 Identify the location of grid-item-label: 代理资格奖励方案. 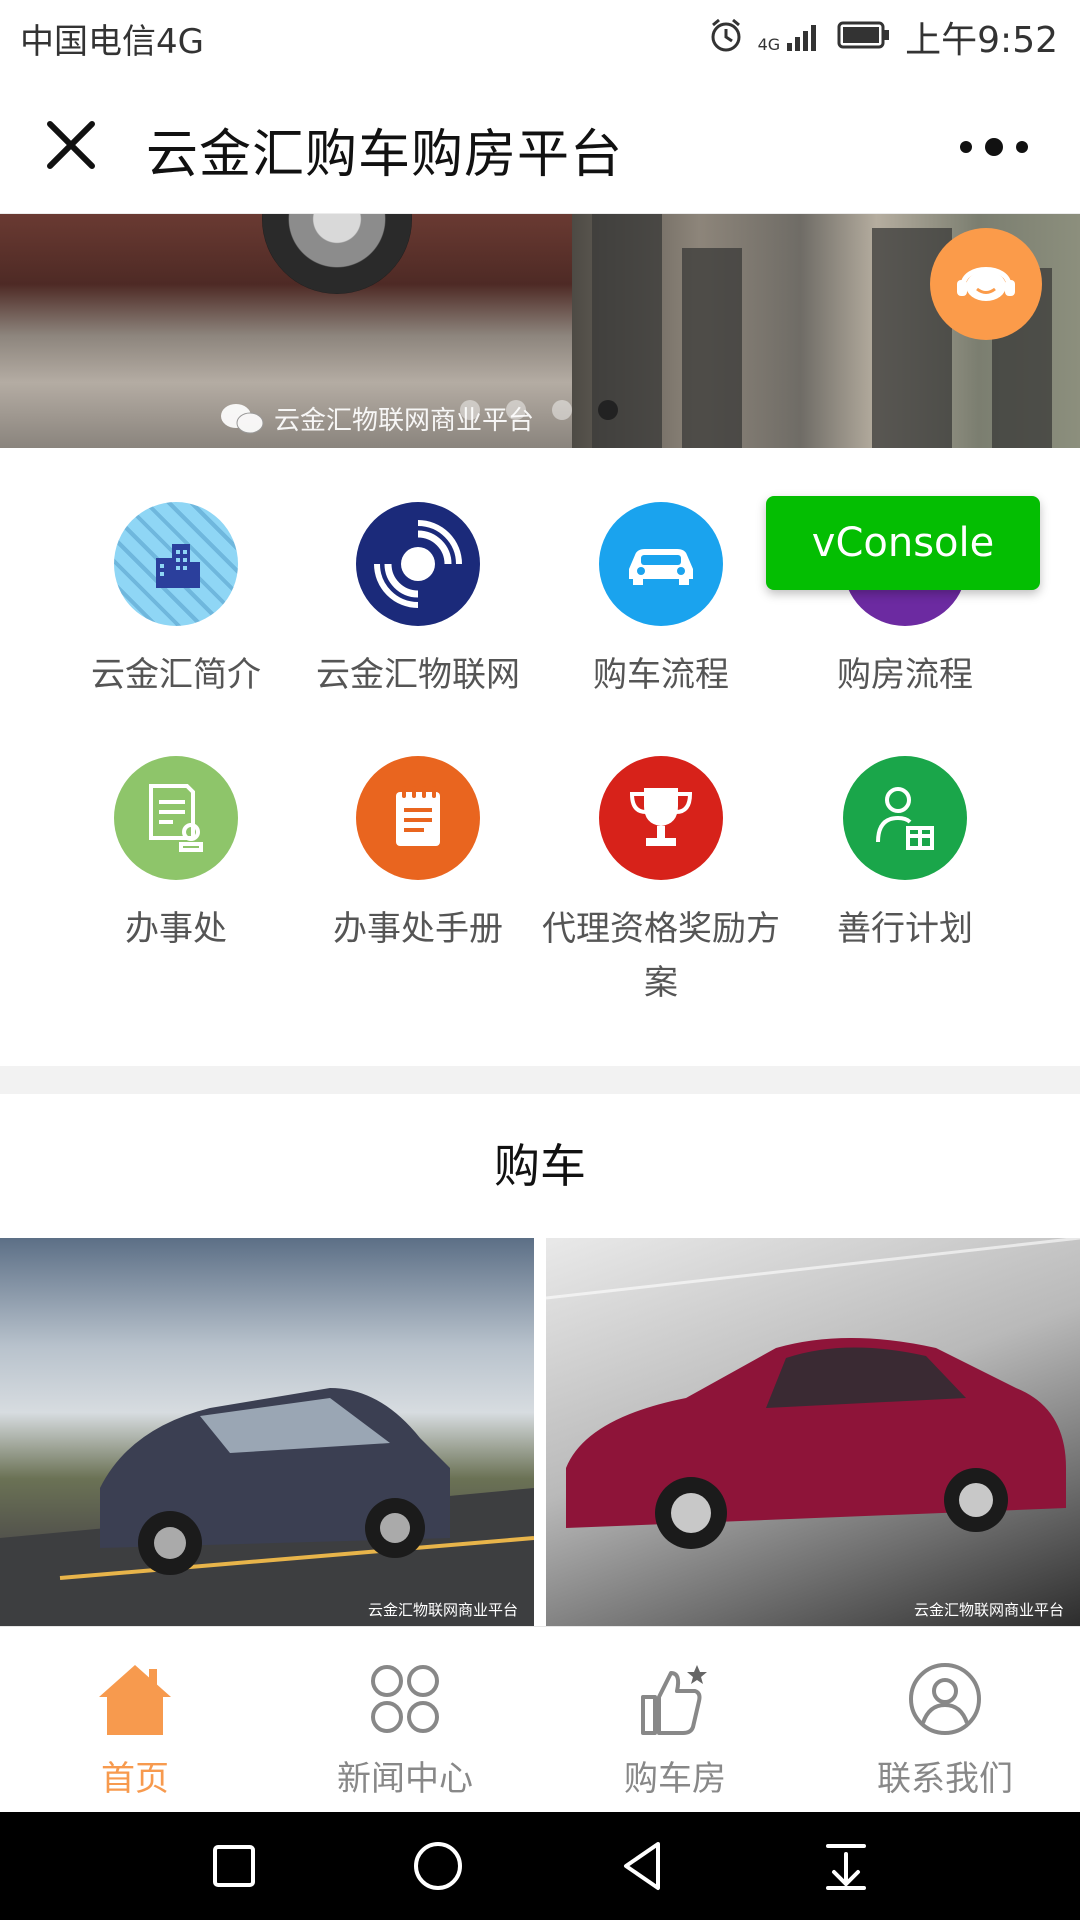
(661, 956).